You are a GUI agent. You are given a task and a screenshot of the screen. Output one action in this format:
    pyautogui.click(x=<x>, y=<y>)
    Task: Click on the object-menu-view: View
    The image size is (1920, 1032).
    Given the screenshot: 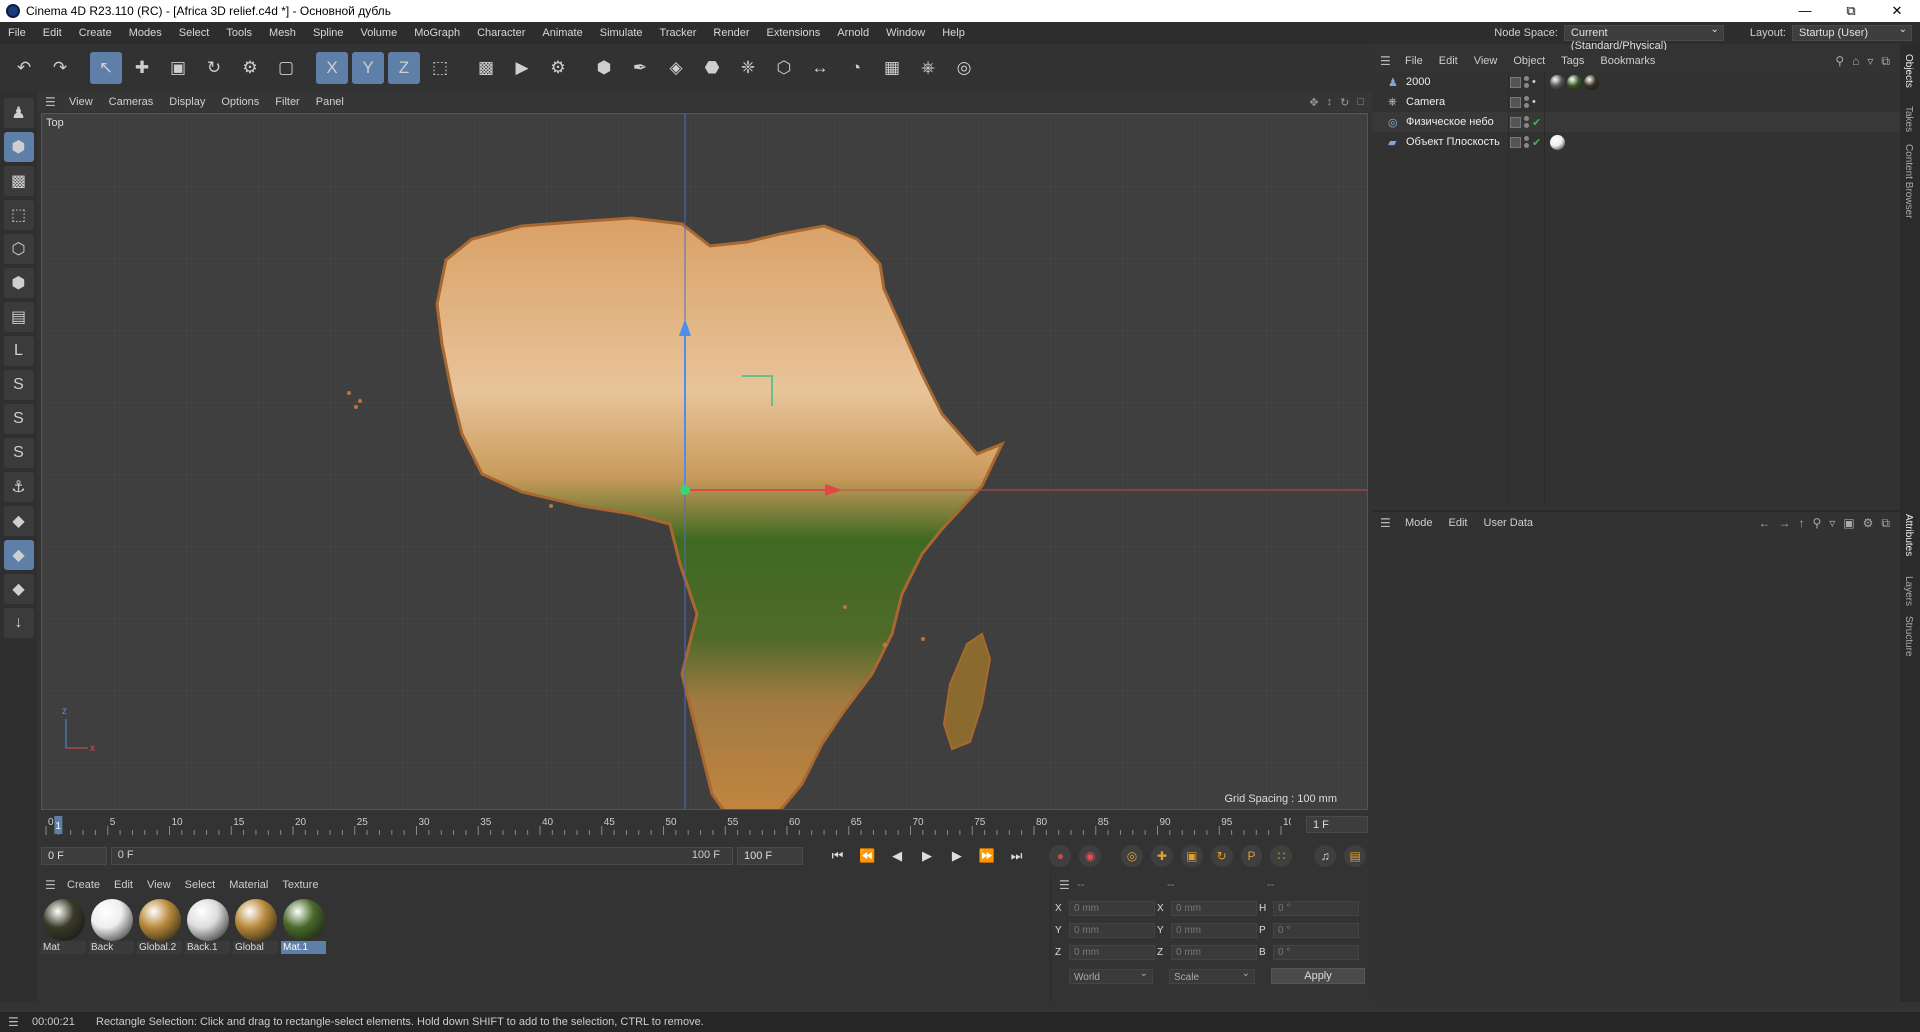 What is the action you would take?
    pyautogui.click(x=1487, y=61)
    